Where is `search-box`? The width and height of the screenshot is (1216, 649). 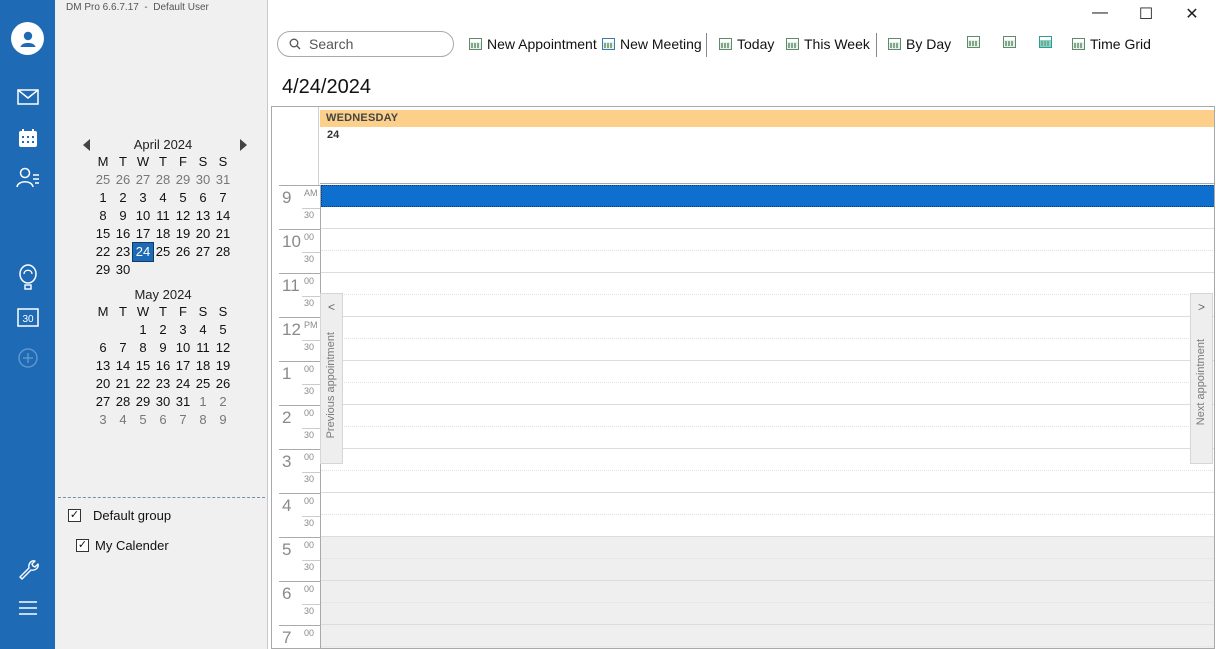
search-box is located at coordinates (365, 44).